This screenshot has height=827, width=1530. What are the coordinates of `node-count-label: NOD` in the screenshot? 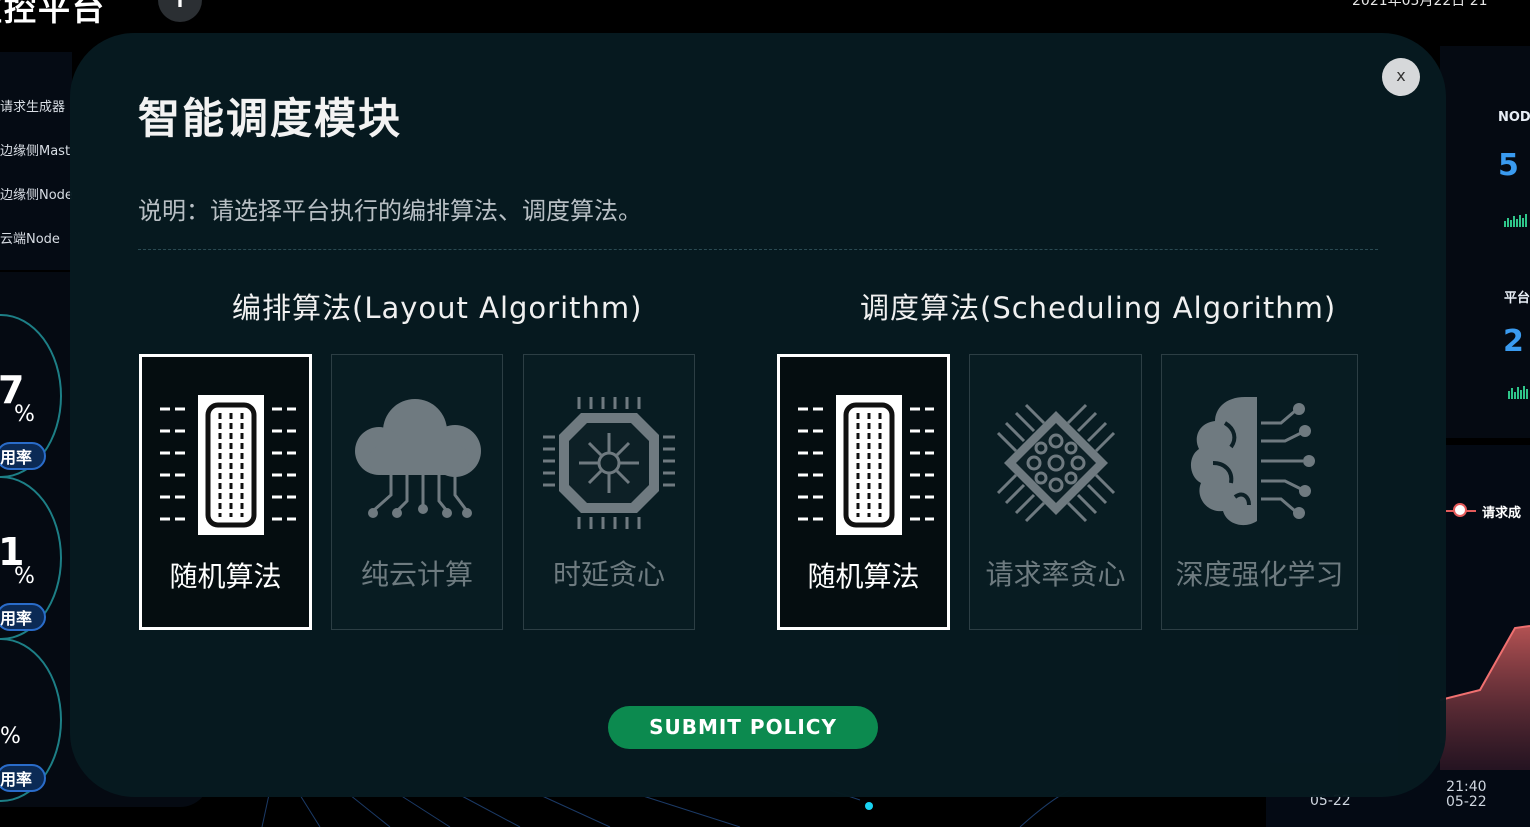 It's located at (1514, 117).